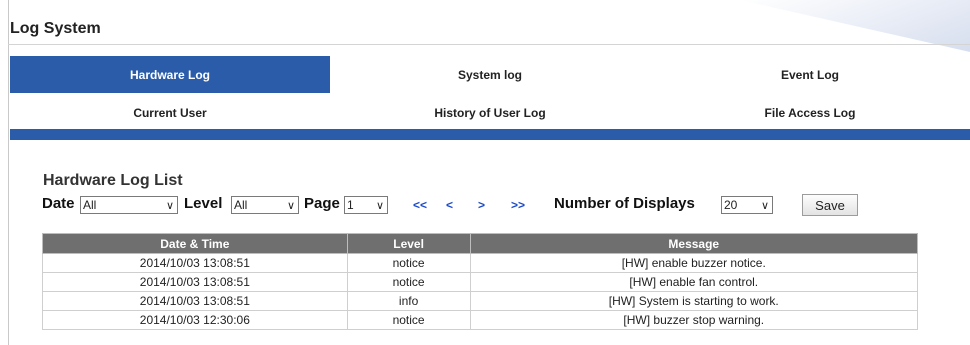 This screenshot has height=345, width=970. What do you see at coordinates (490, 74) in the screenshot?
I see `tab-system-log: System log` at bounding box center [490, 74].